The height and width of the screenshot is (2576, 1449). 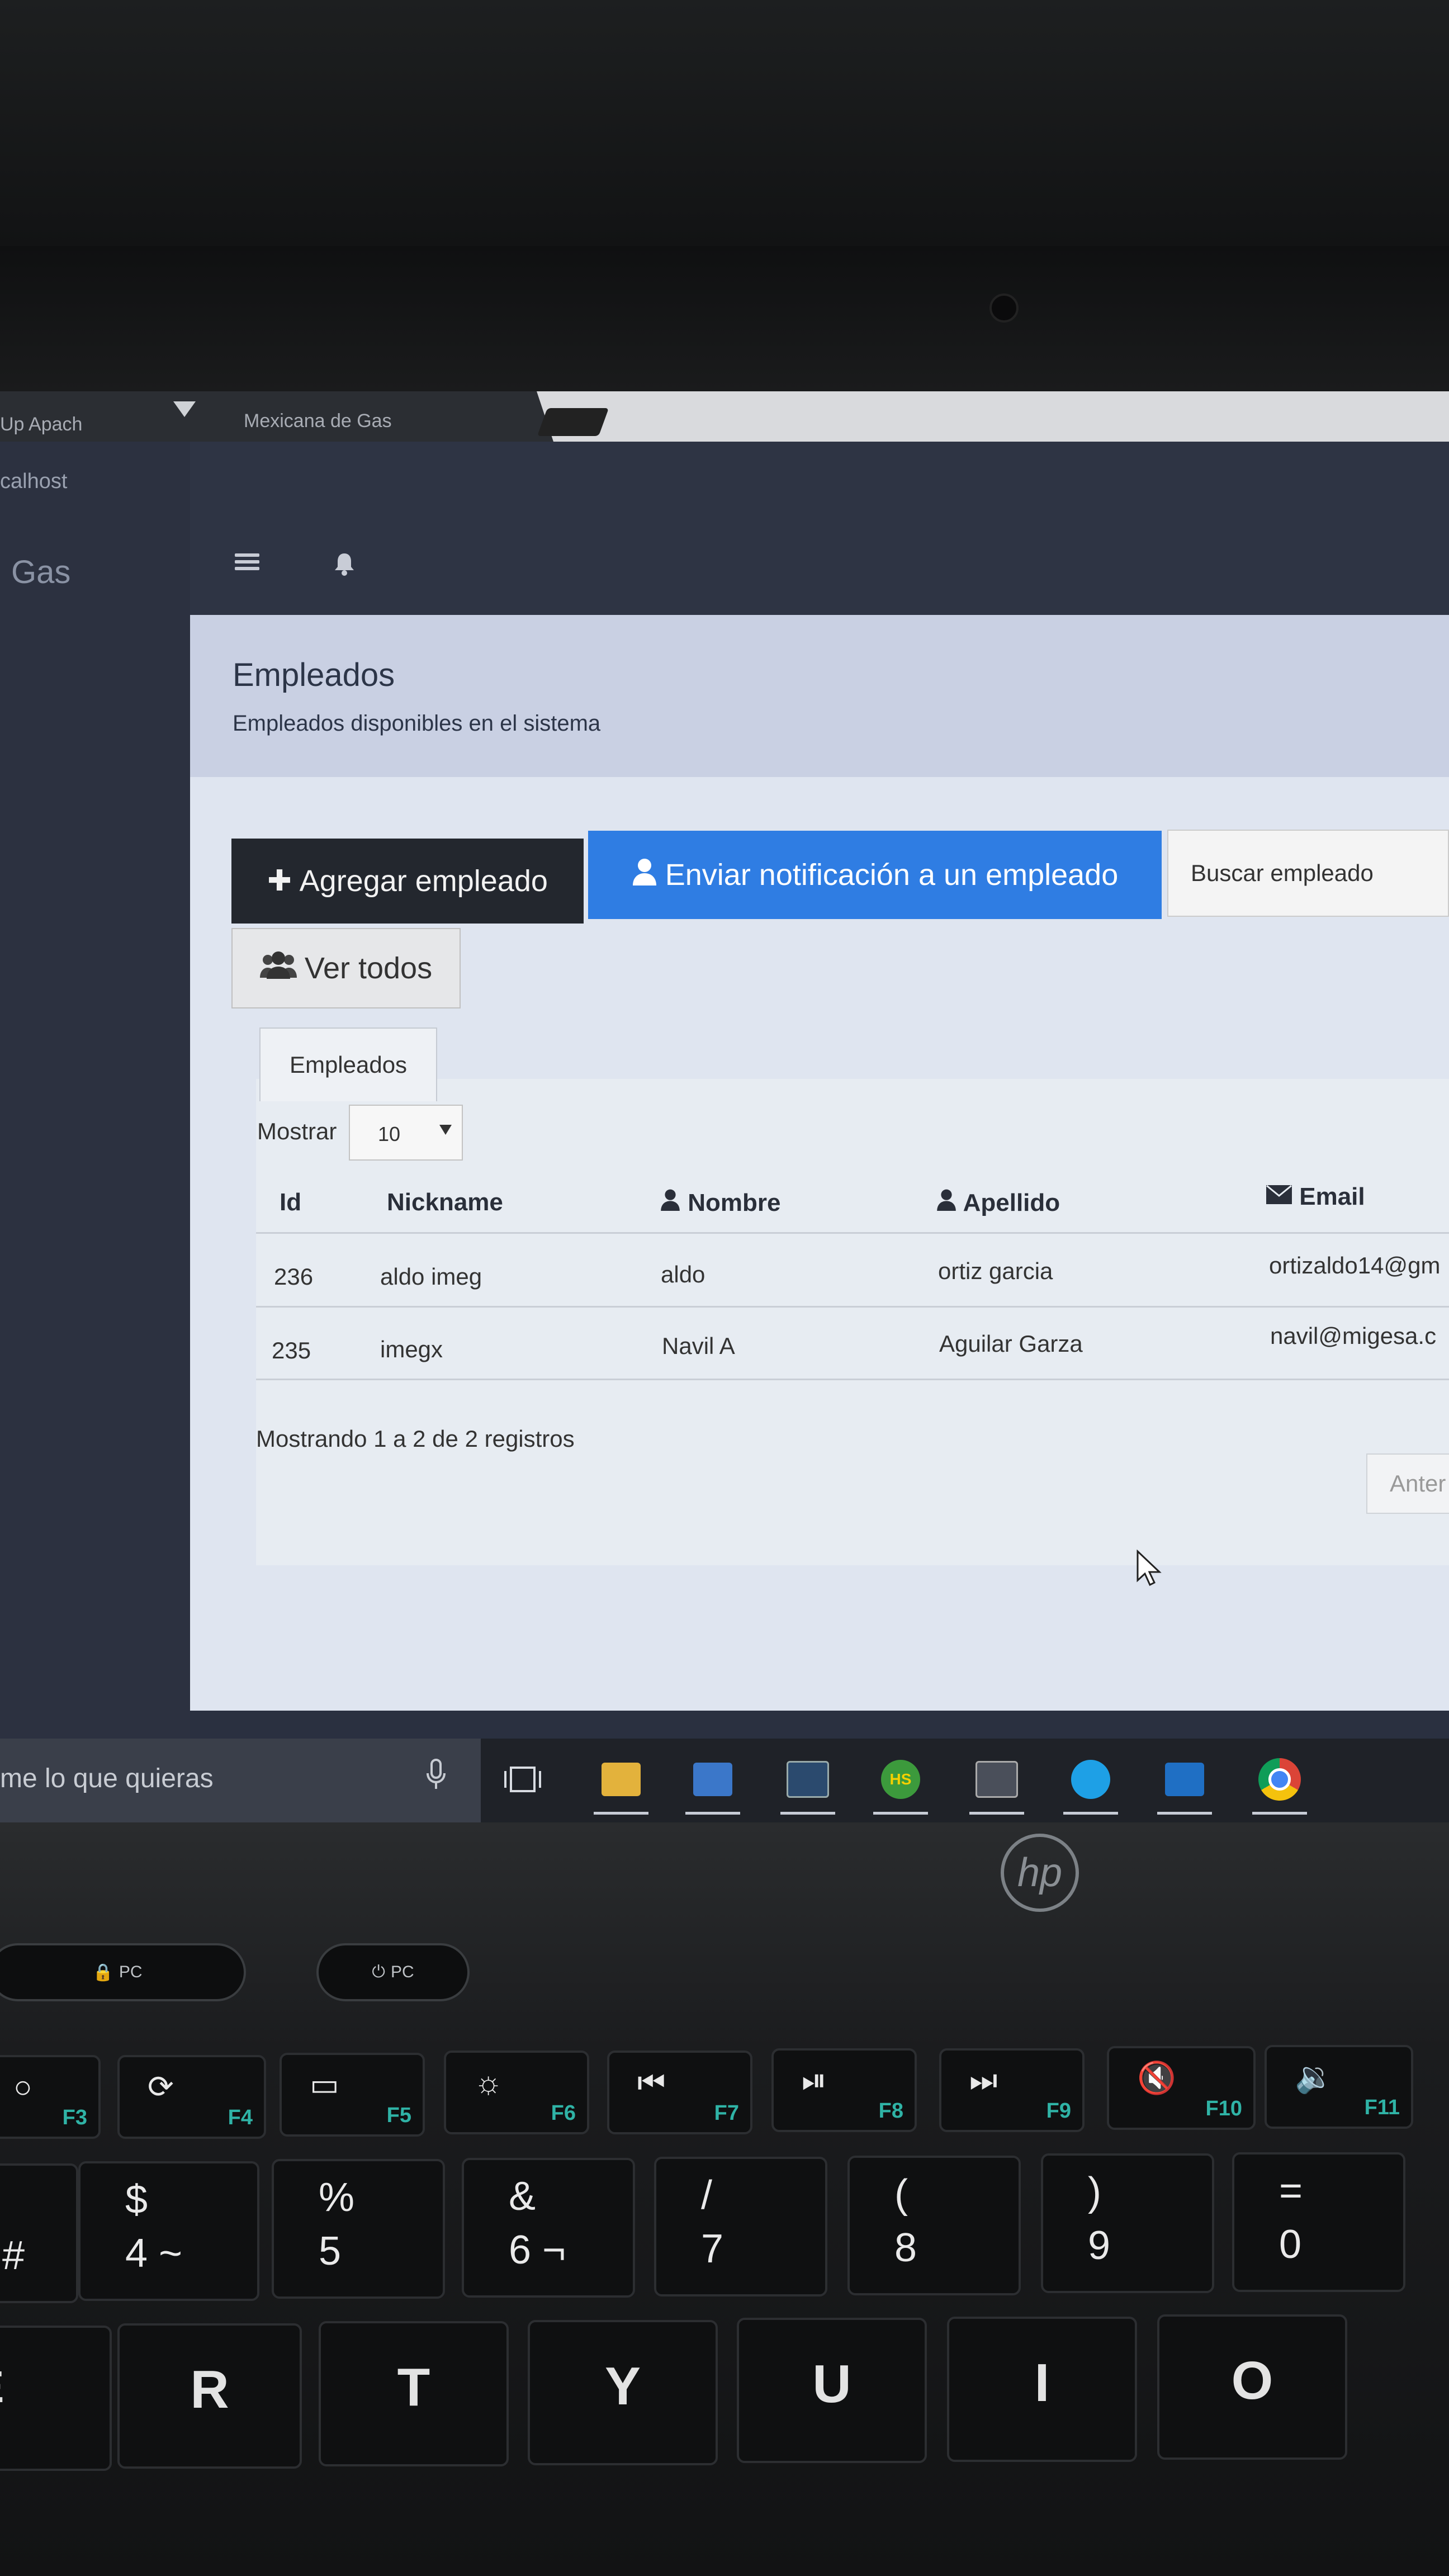 I want to click on key-y: Y, so click(x=623, y=2392).